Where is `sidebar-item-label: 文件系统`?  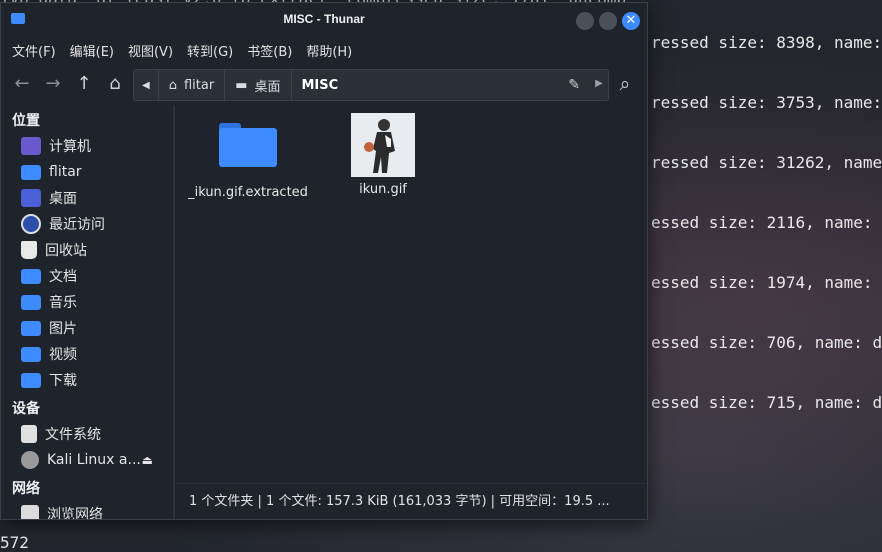 sidebar-item-label: 文件系统 is located at coordinates (73, 435).